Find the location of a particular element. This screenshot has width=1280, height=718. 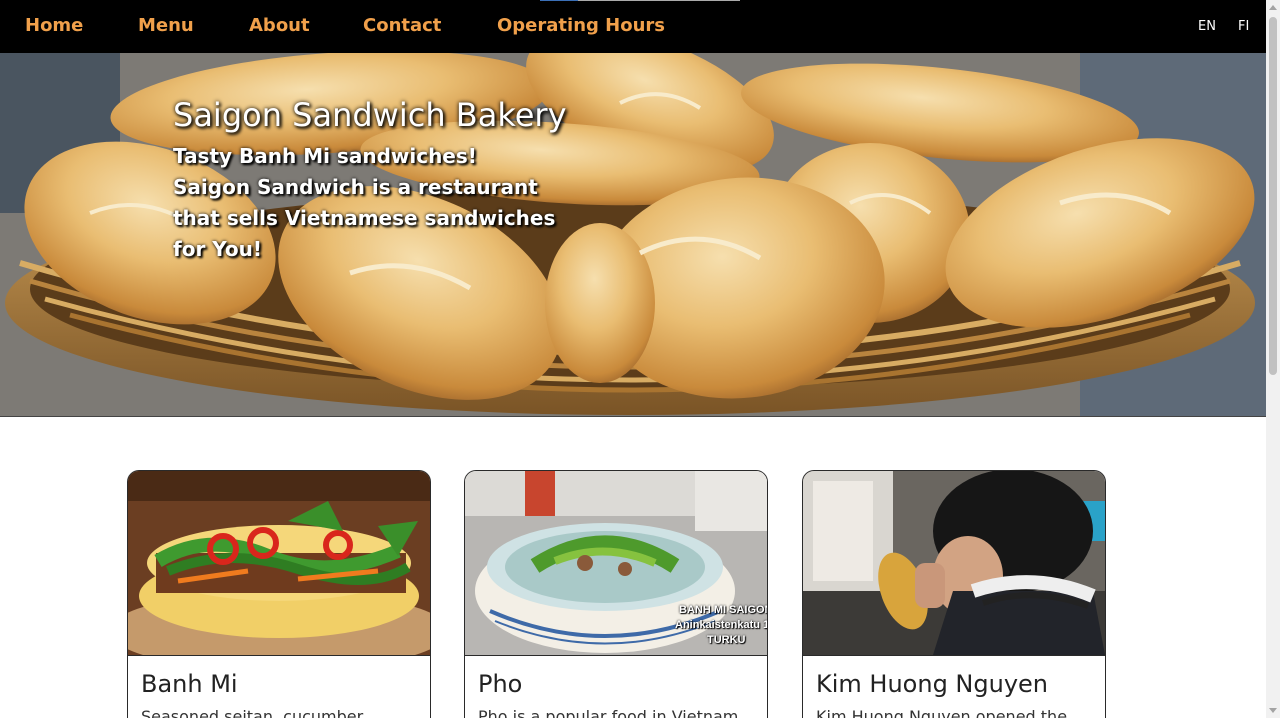

card-title: Kim Huong Nguyen is located at coordinates (932, 684).